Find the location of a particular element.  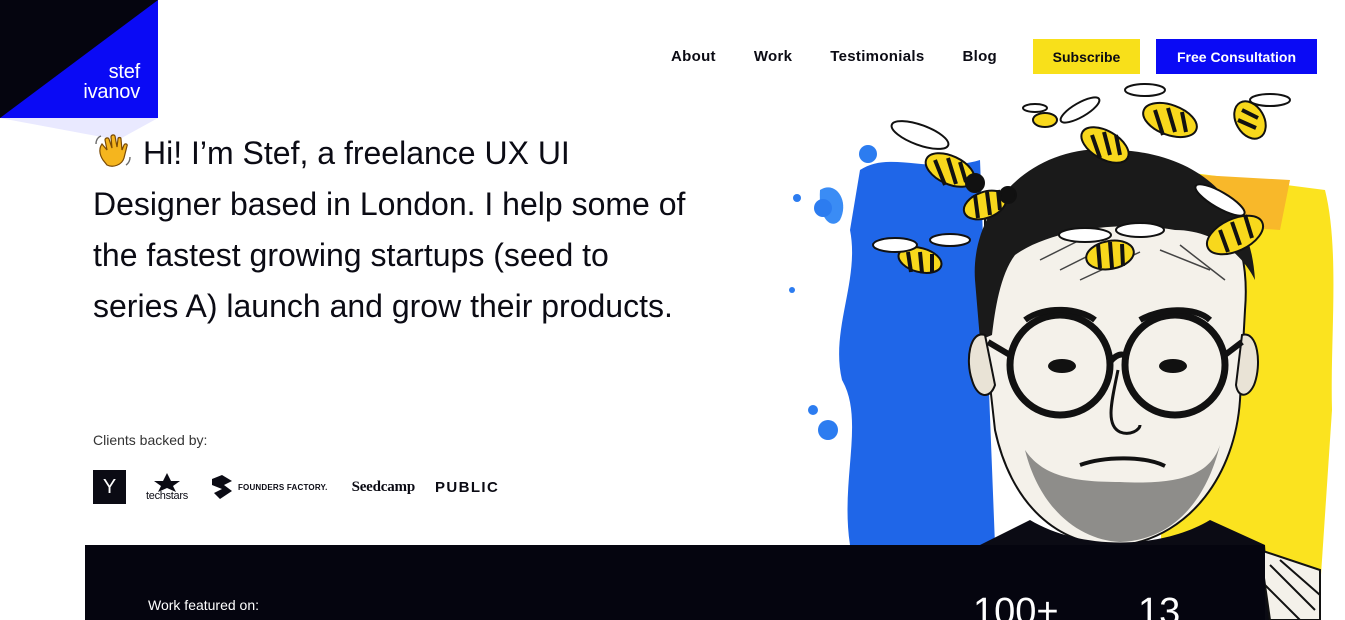

founders-factory-icon is located at coordinates (221, 487).